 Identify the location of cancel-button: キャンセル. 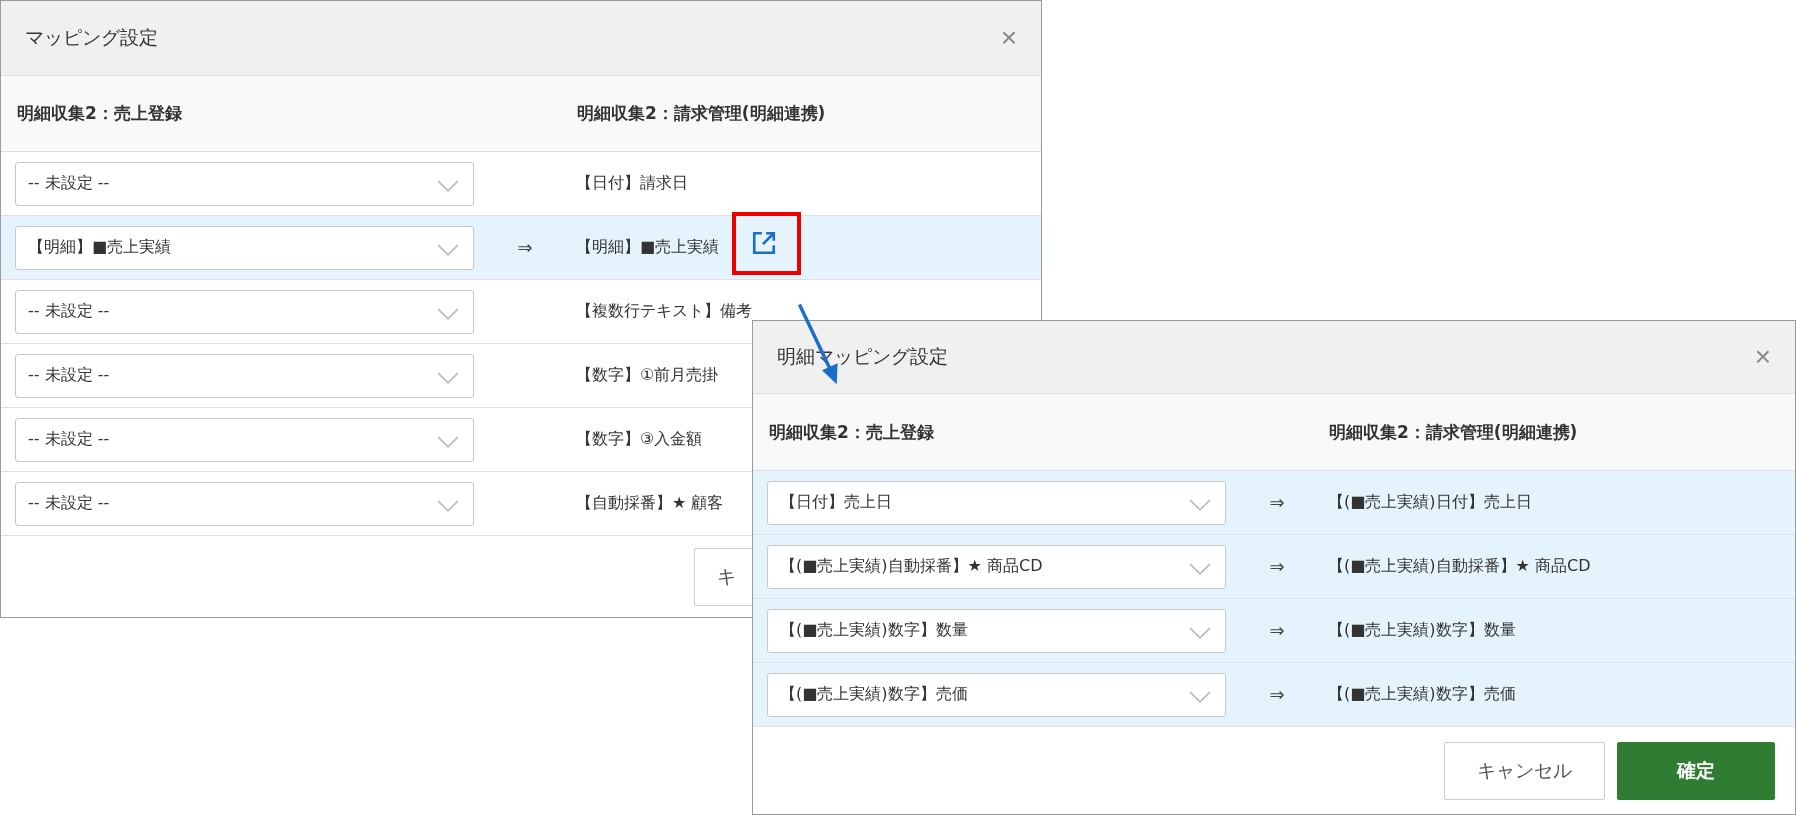
(1524, 770).